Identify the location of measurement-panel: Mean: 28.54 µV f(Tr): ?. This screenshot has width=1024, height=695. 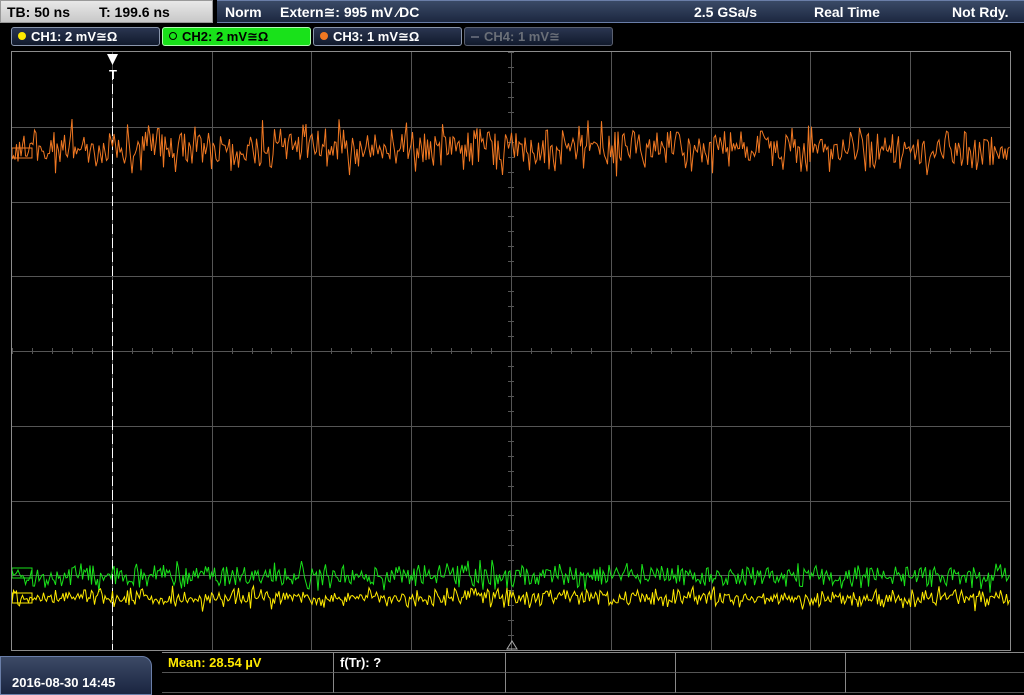
(593, 673).